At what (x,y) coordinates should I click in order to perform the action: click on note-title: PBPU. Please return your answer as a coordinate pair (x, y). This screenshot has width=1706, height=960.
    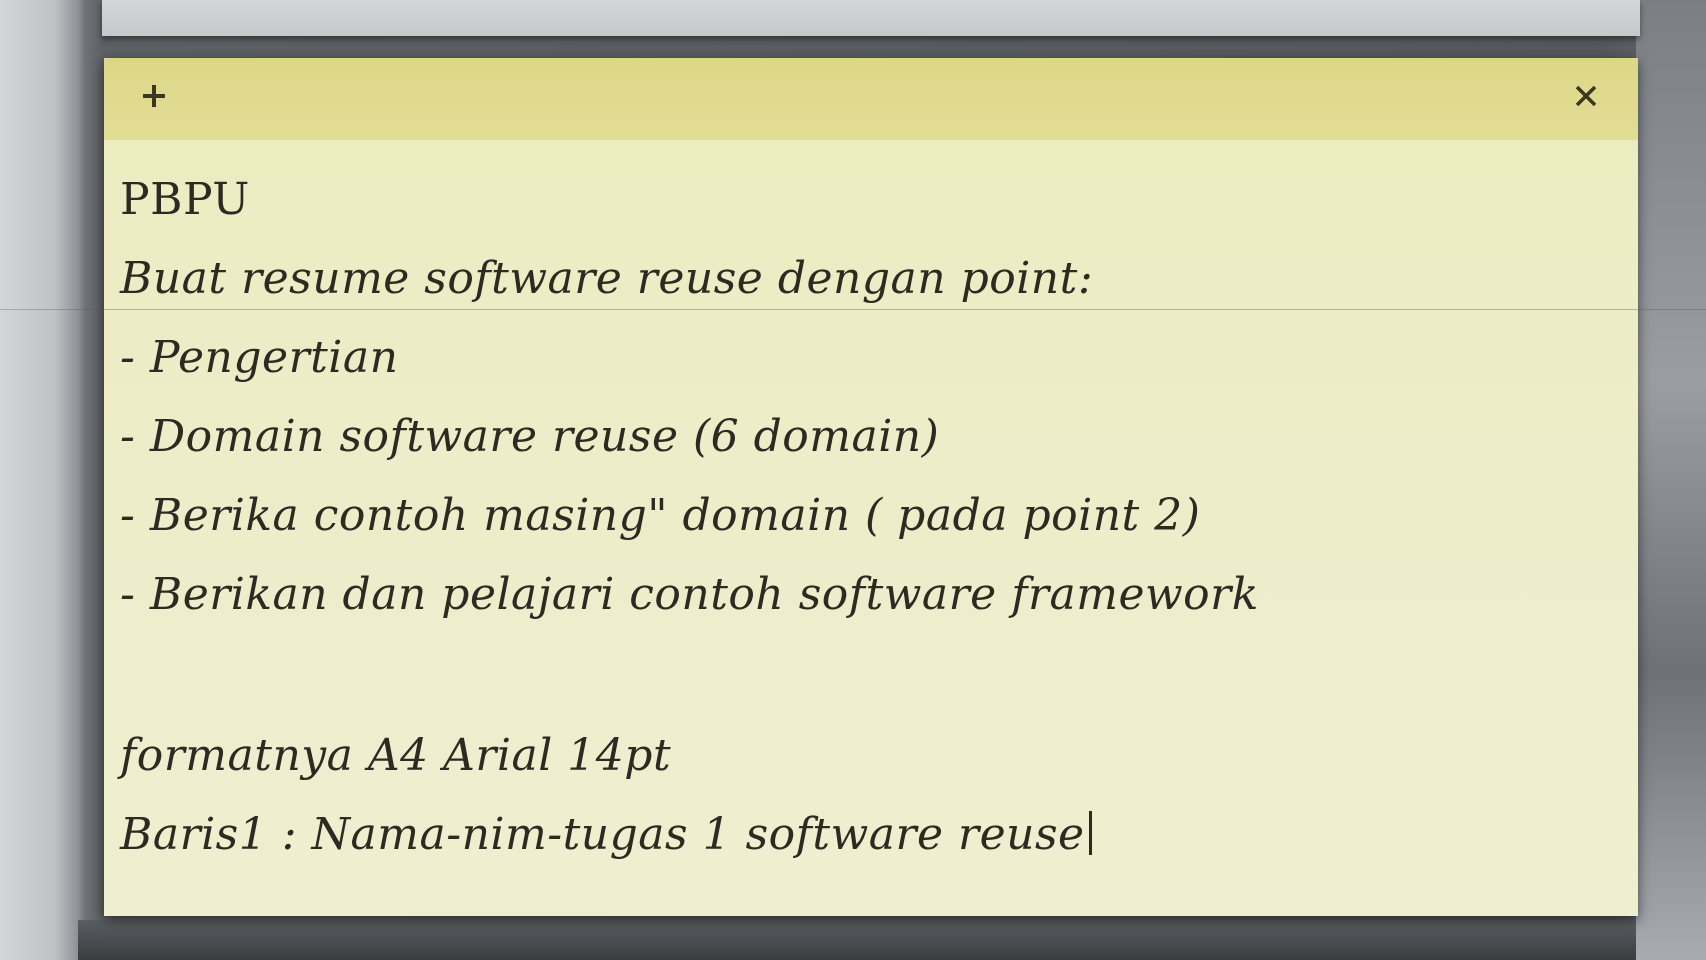
    Looking at the image, I should click on (185, 199).